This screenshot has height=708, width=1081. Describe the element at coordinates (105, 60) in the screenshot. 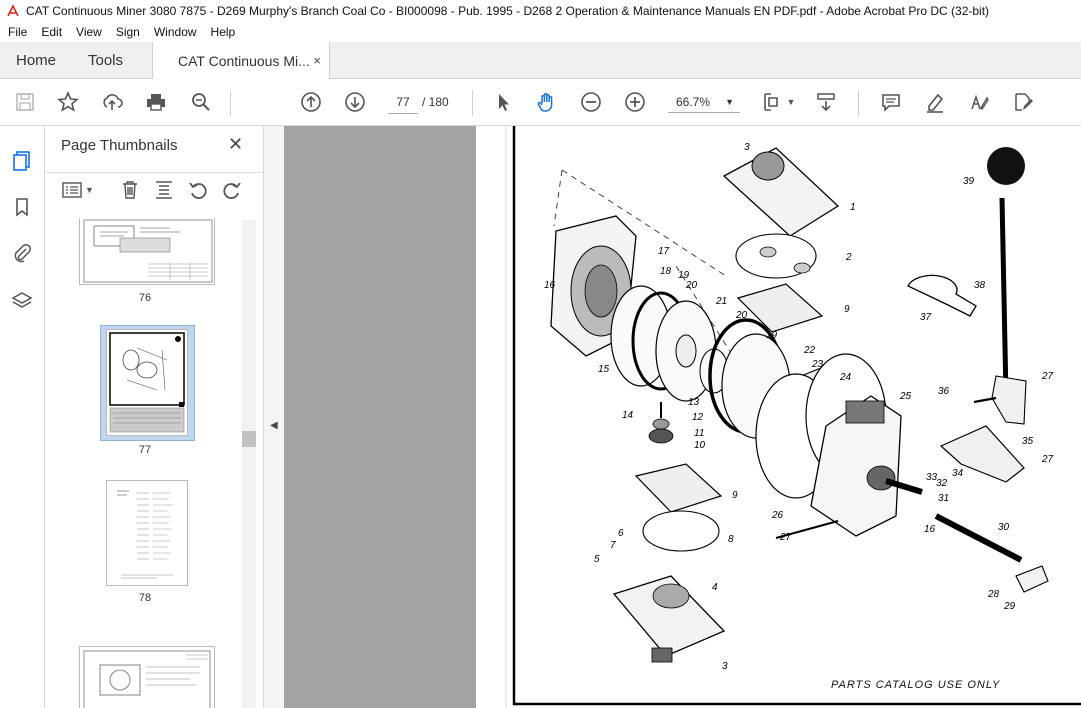

I see `tab-tools: Tools` at that location.